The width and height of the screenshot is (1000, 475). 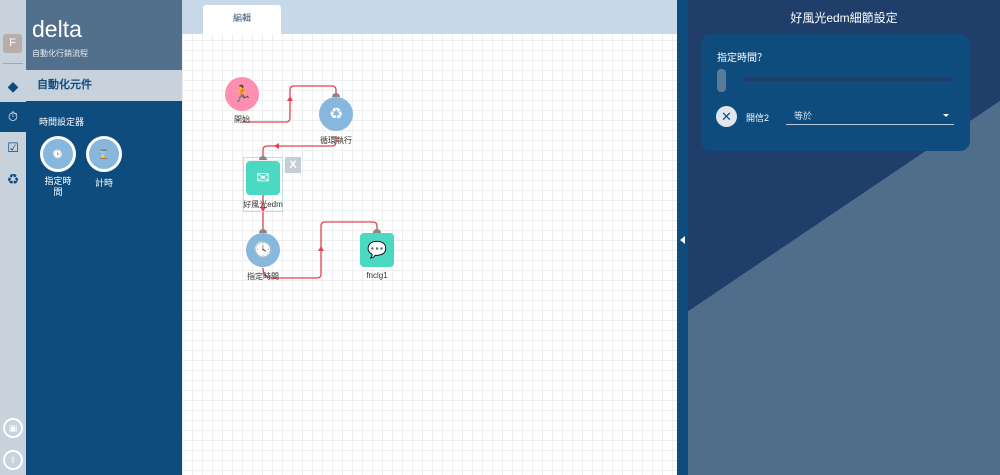 I want to click on running-person-icon: 🏃, so click(x=242, y=94).